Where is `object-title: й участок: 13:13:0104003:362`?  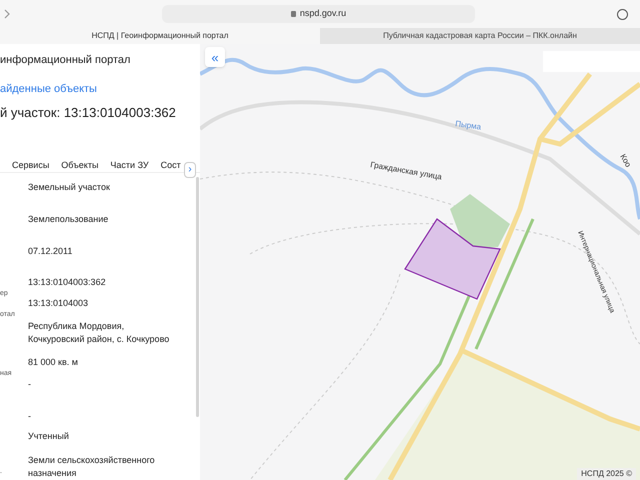 object-title: й участок: 13:13:0104003:362 is located at coordinates (88, 113).